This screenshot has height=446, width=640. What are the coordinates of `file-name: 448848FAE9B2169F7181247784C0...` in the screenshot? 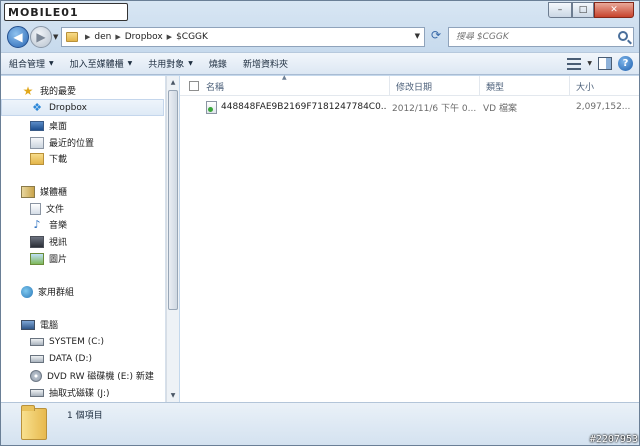 It's located at (303, 107).